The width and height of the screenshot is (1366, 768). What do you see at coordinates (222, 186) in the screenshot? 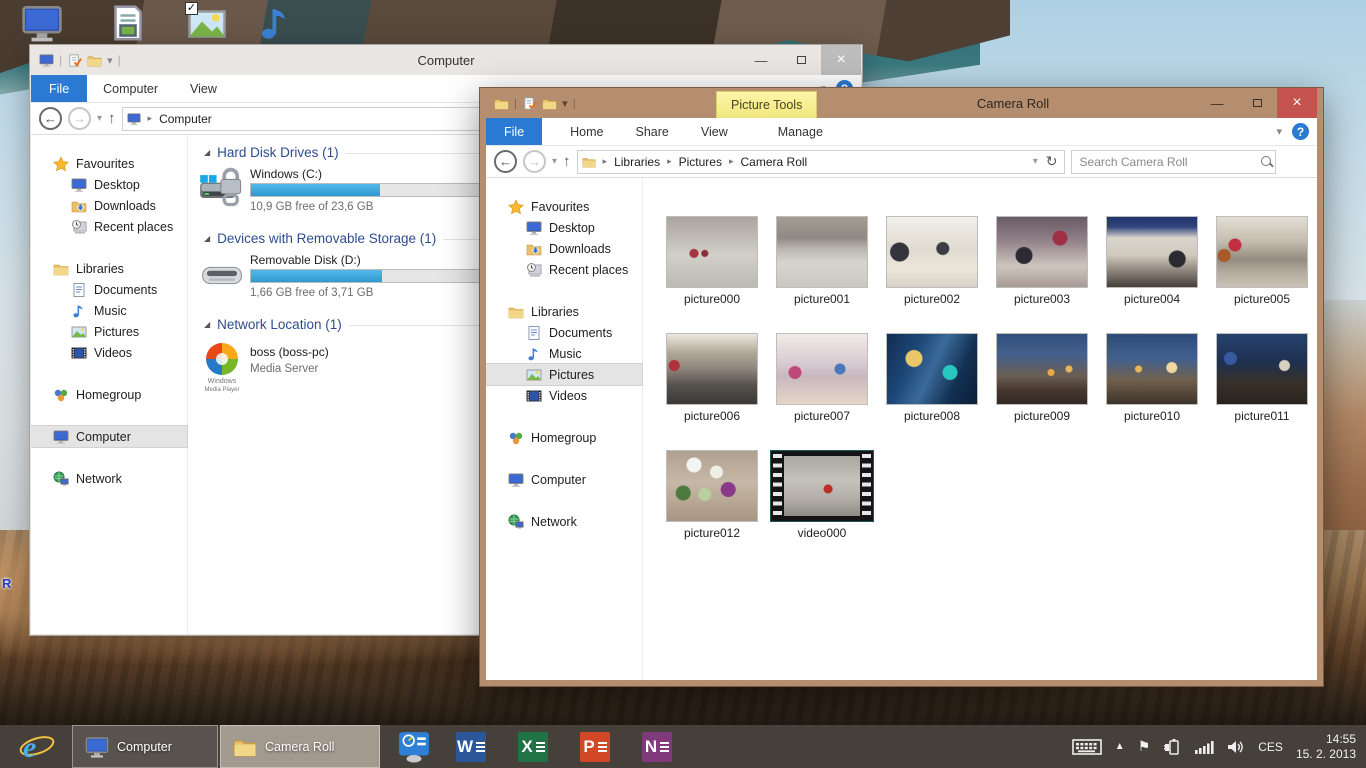
I see `drive-c-icon` at bounding box center [222, 186].